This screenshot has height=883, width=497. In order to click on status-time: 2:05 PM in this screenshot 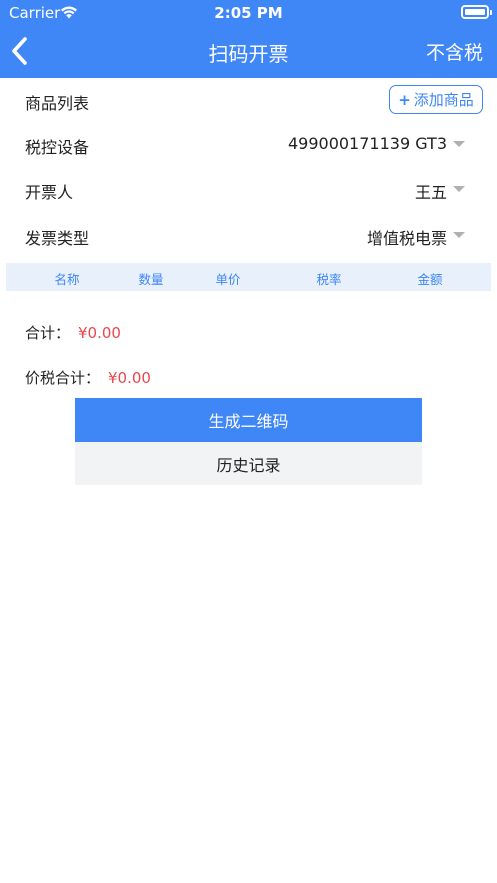, I will do `click(248, 13)`.